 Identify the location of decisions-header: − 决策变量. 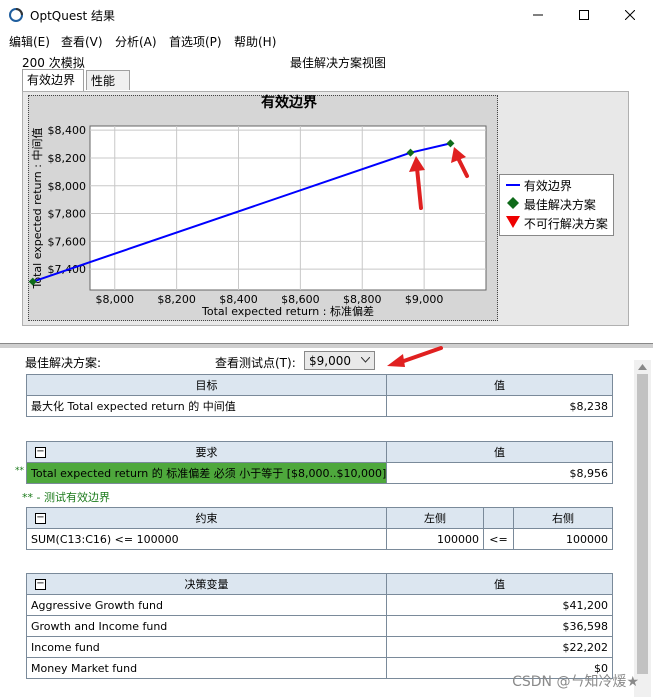
(206, 584).